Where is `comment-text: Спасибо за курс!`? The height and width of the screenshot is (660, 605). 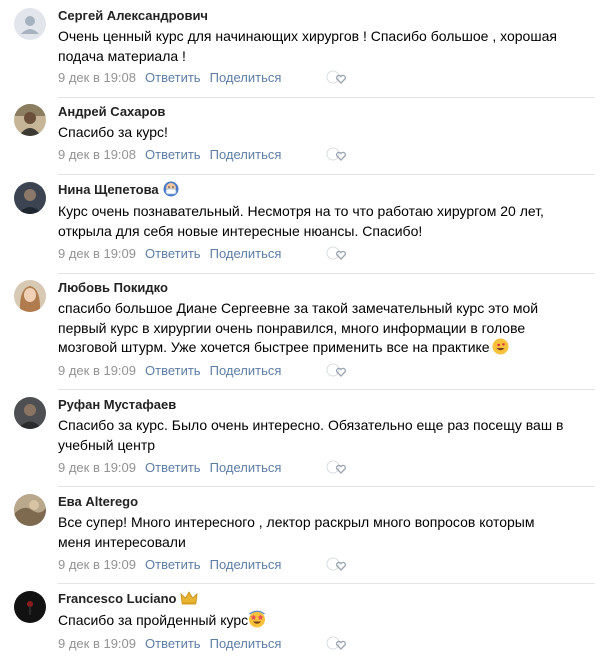
comment-text: Спасибо за курс! is located at coordinates (328, 133).